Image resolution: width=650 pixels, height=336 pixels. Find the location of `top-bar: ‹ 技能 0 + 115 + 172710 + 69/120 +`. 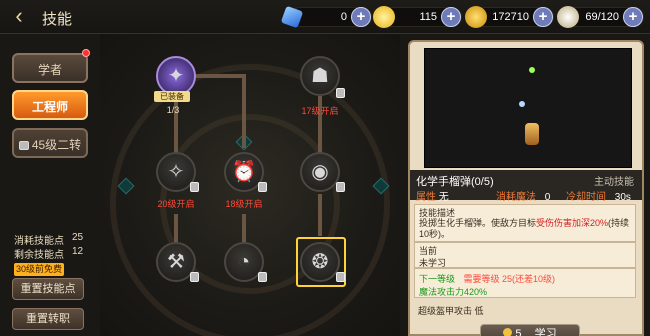

top-bar: ‹ 技能 0 + 115 + 172710 + 69/120 + is located at coordinates (325, 17).